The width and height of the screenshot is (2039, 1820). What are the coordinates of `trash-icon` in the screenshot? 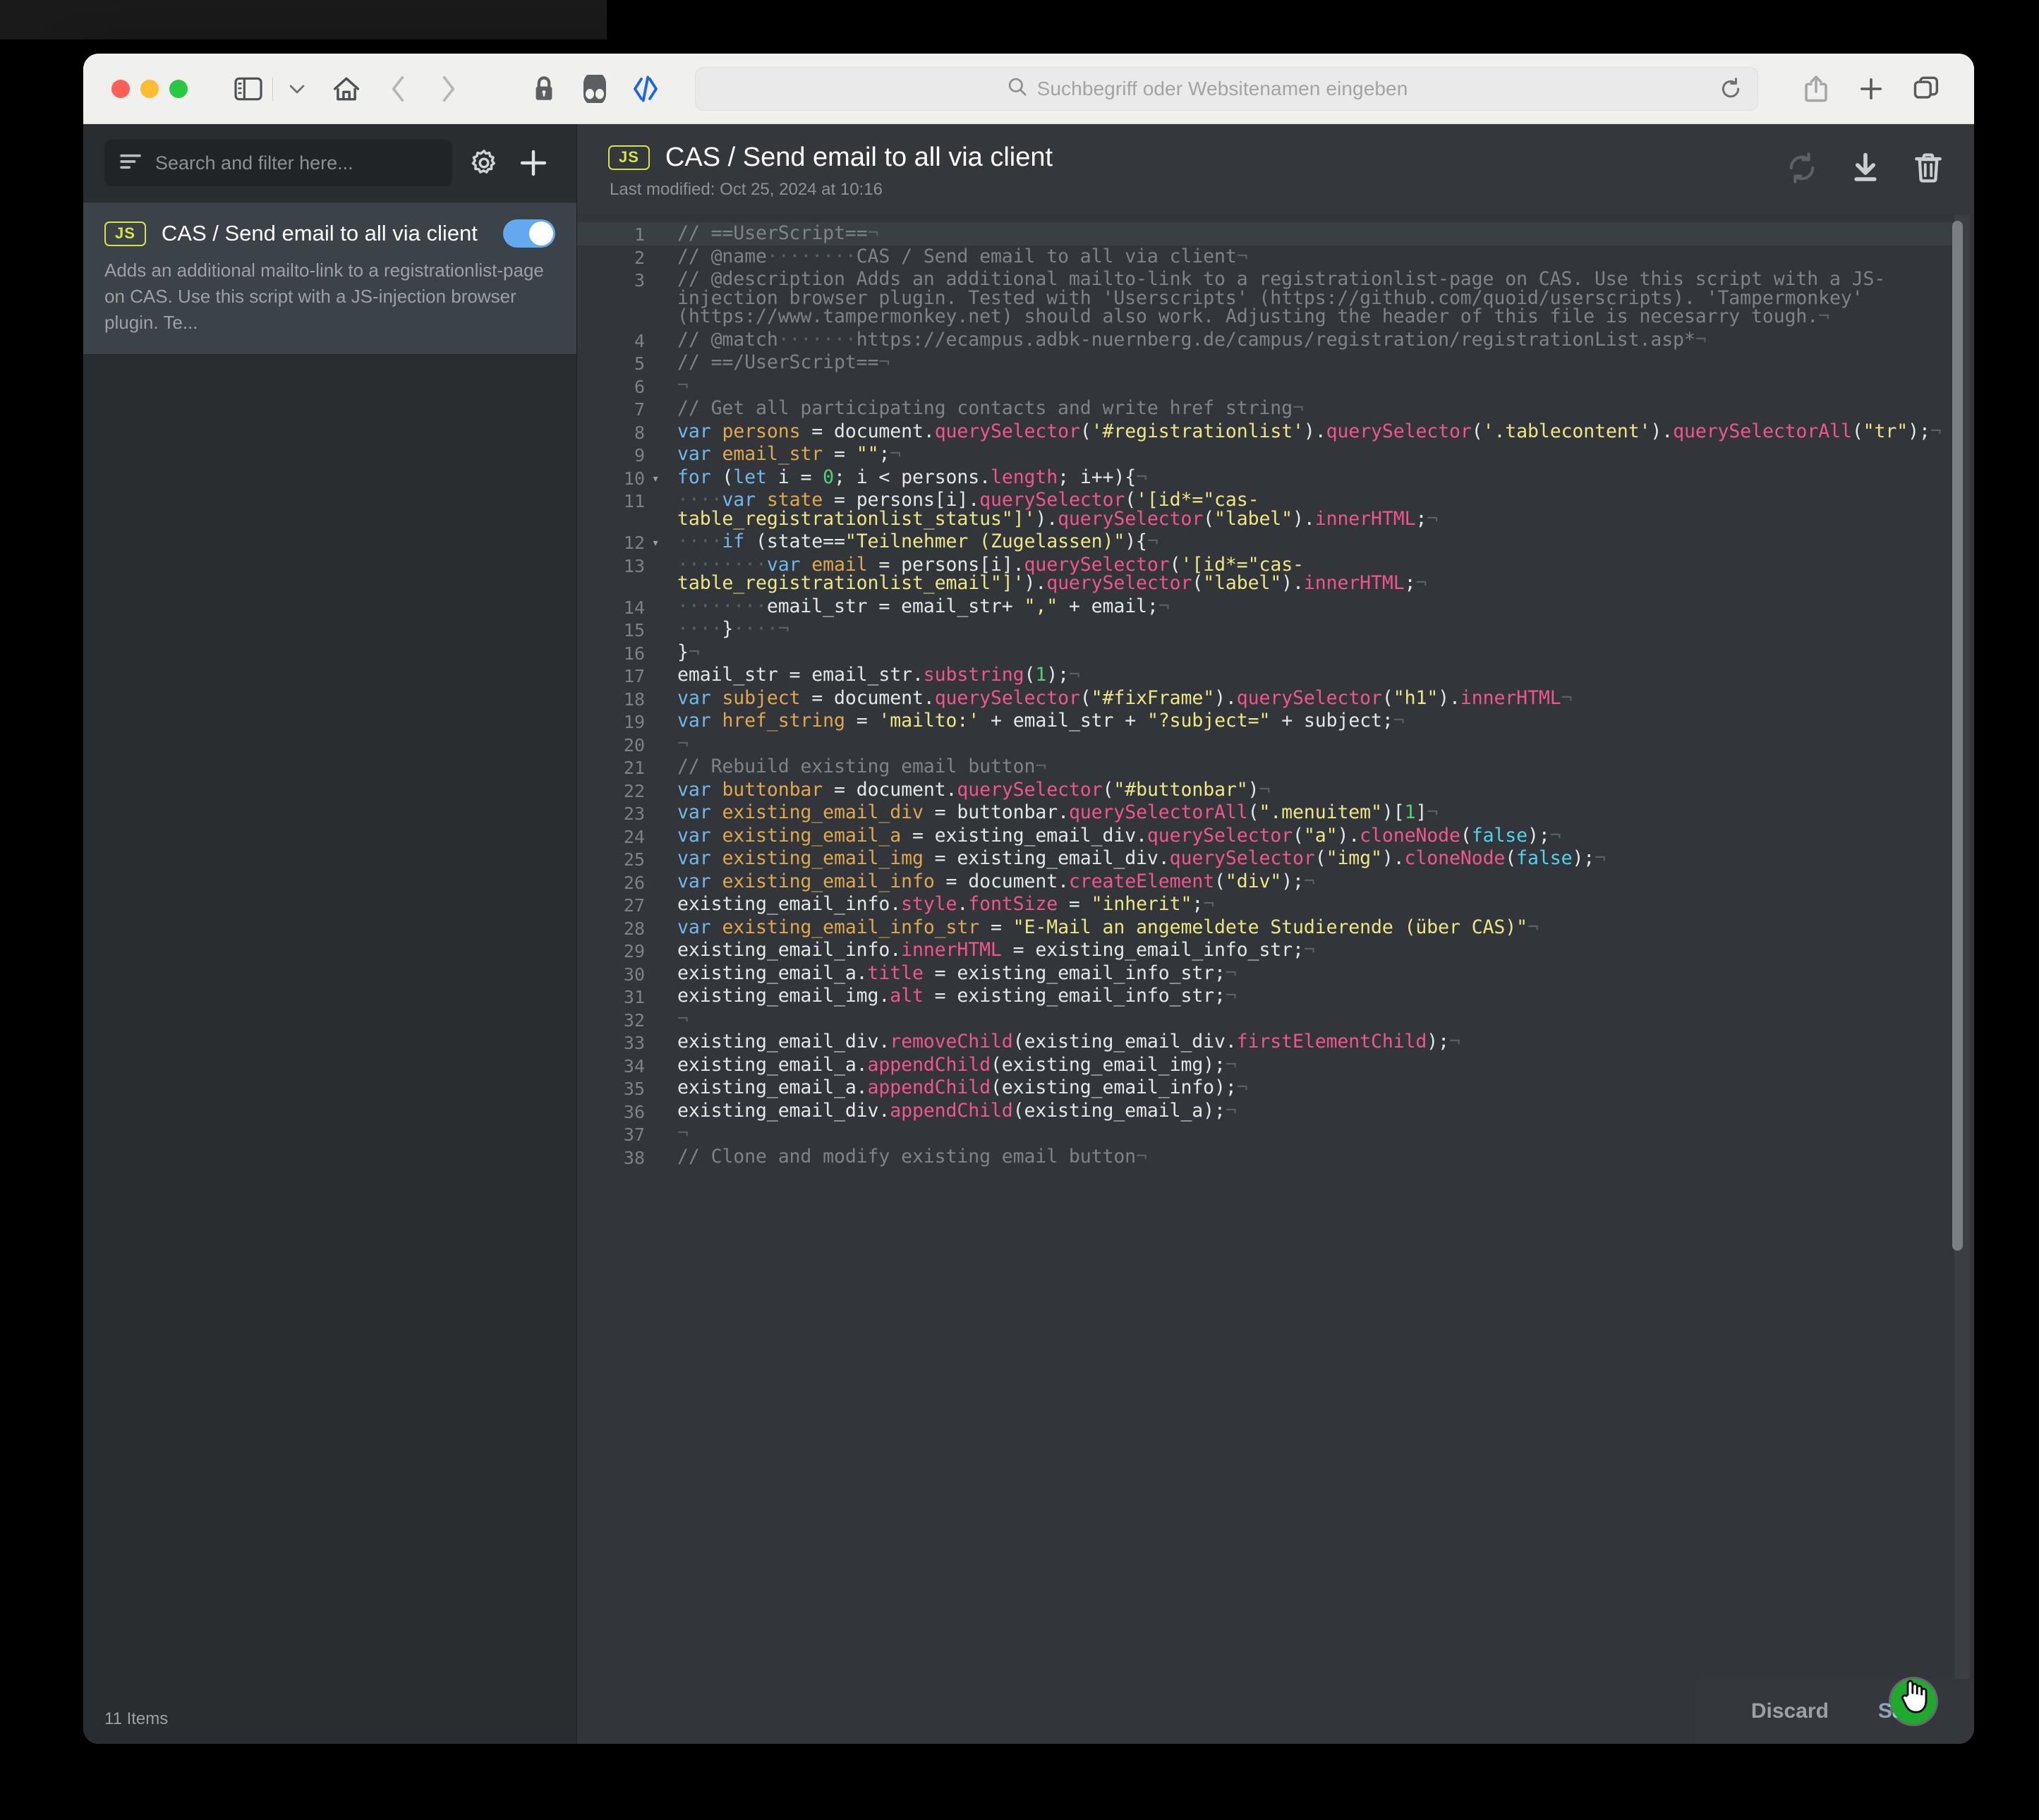 It's located at (1928, 170).